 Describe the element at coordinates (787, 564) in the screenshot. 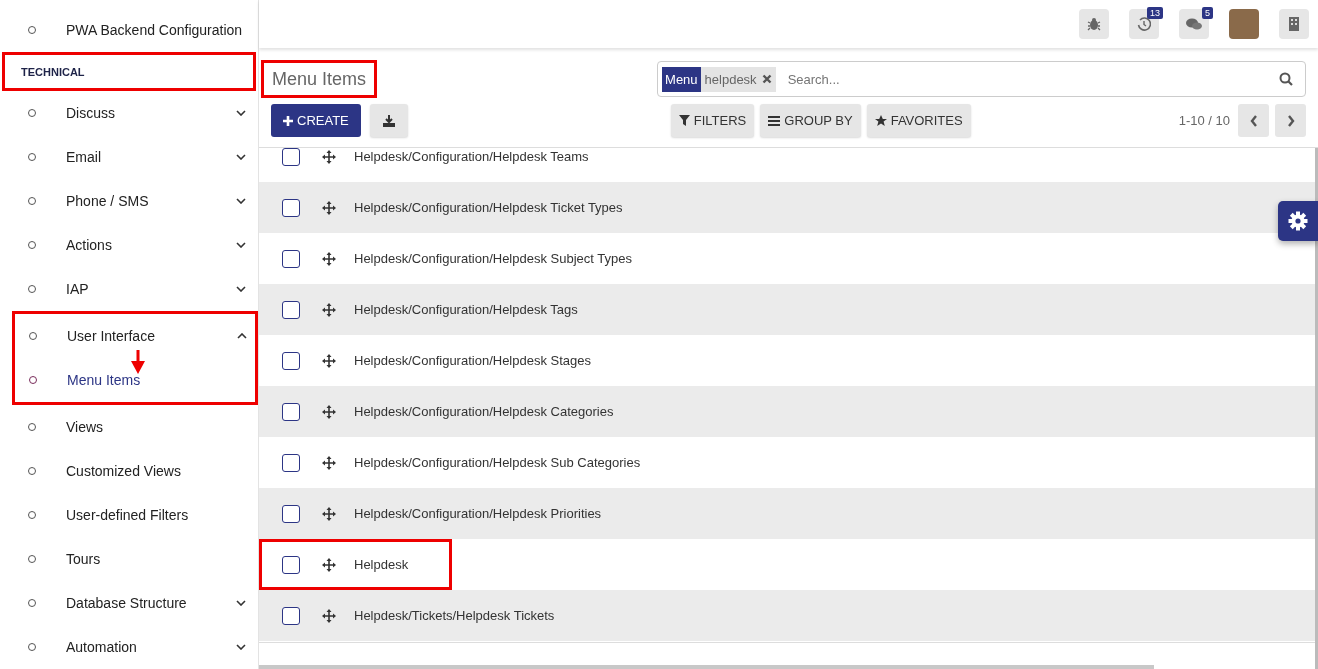

I see `table-row: Helpdesk` at that location.